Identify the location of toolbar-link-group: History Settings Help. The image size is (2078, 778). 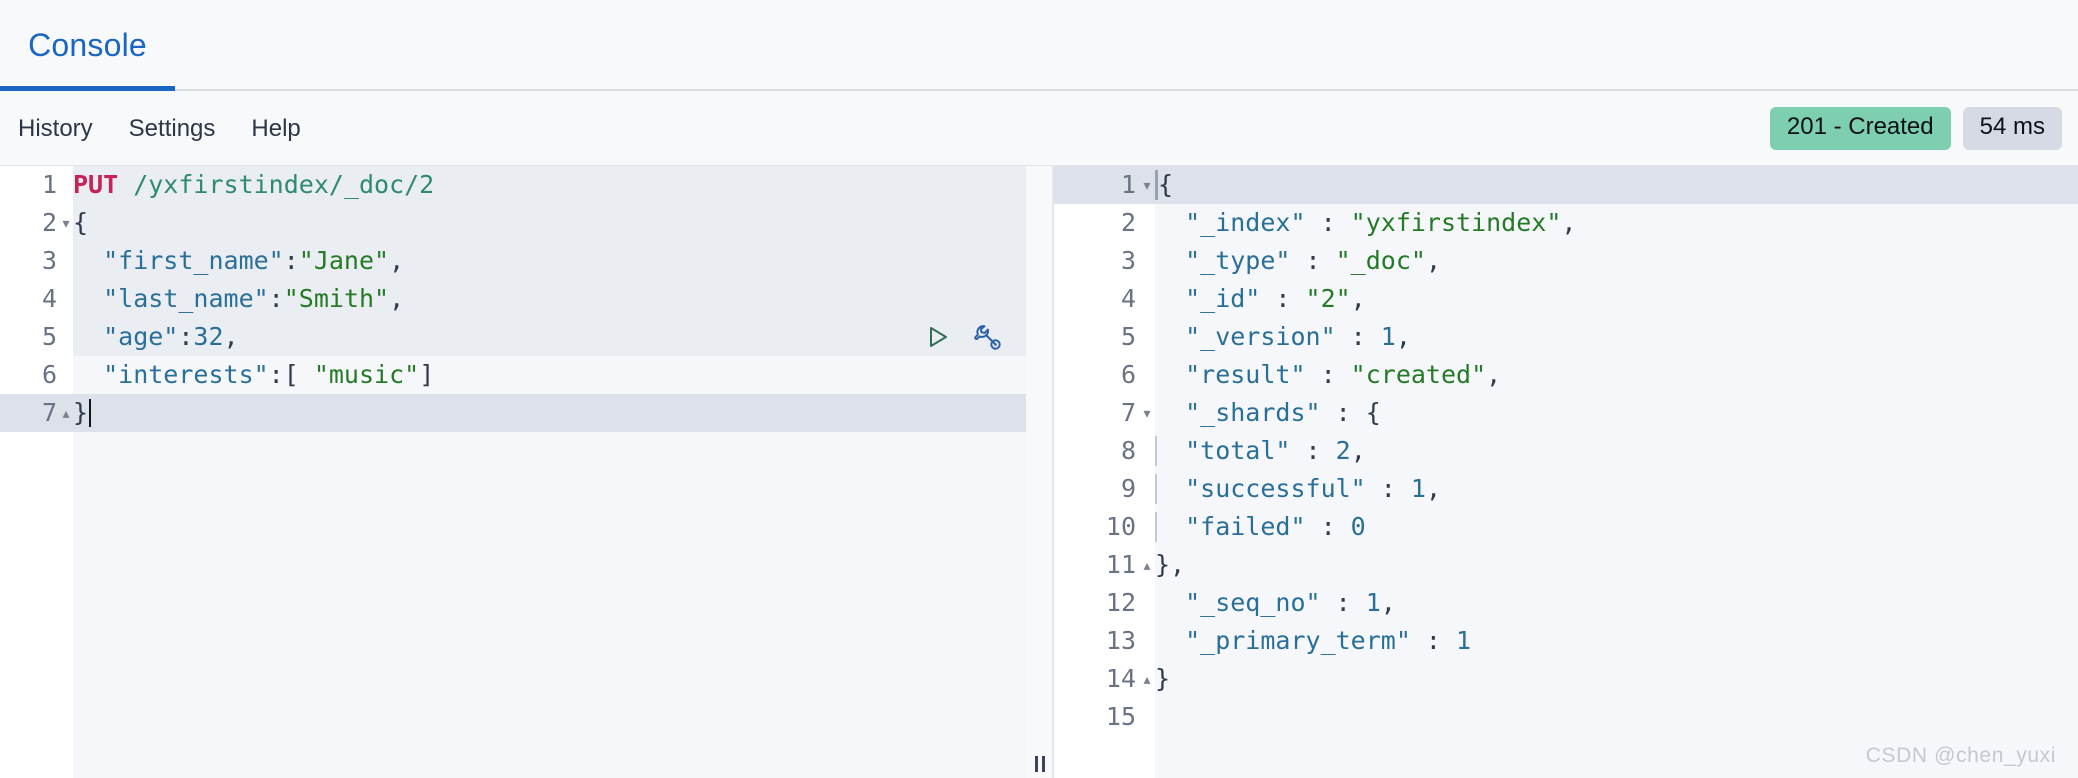
(159, 128).